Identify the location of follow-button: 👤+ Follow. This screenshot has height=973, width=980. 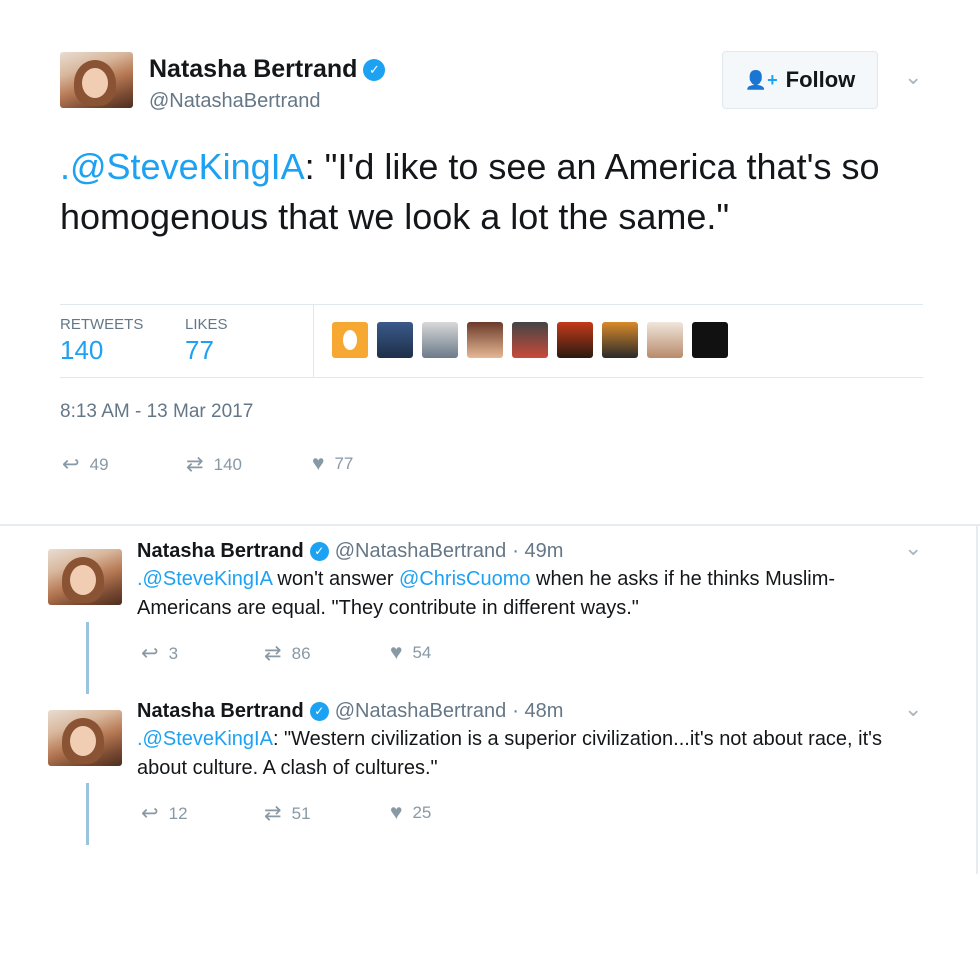
(800, 80).